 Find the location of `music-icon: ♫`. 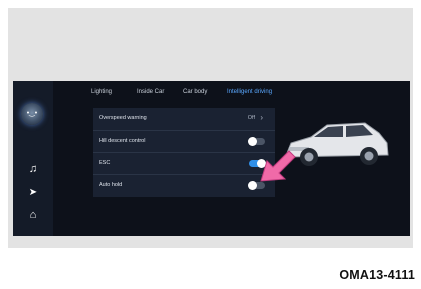

music-icon: ♫ is located at coordinates (33, 169).